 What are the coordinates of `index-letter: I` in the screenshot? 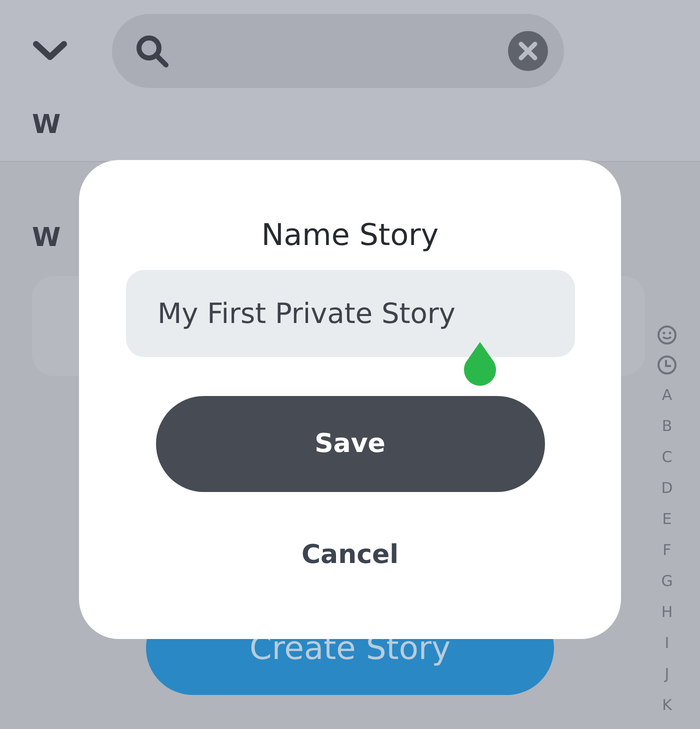 It's located at (667, 643).